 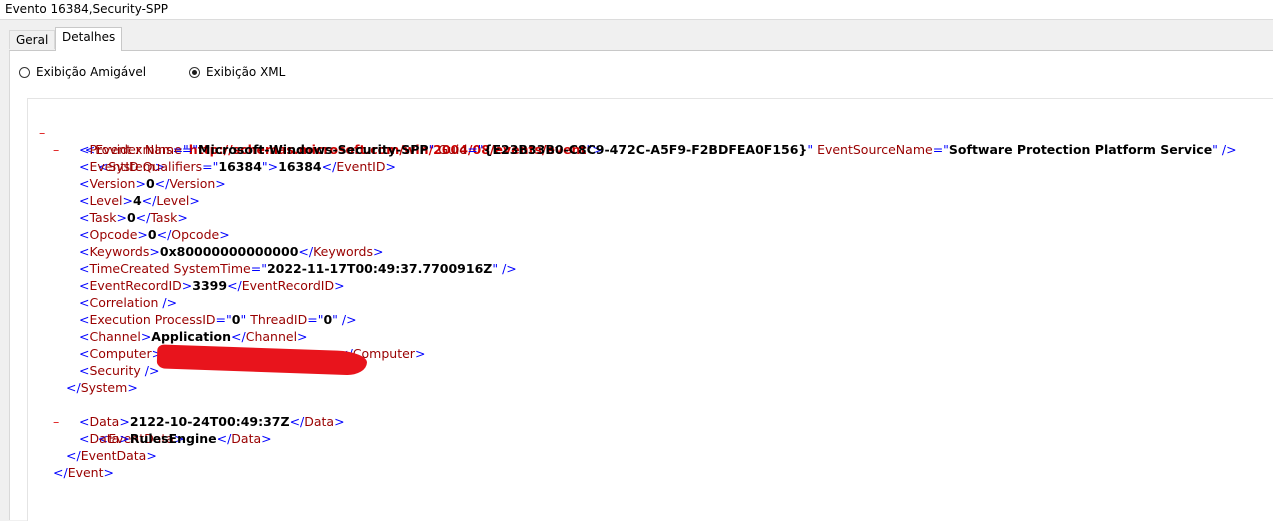 What do you see at coordinates (133, 217) in the screenshot?
I see `xml-task: <Task>0</Task>` at bounding box center [133, 217].